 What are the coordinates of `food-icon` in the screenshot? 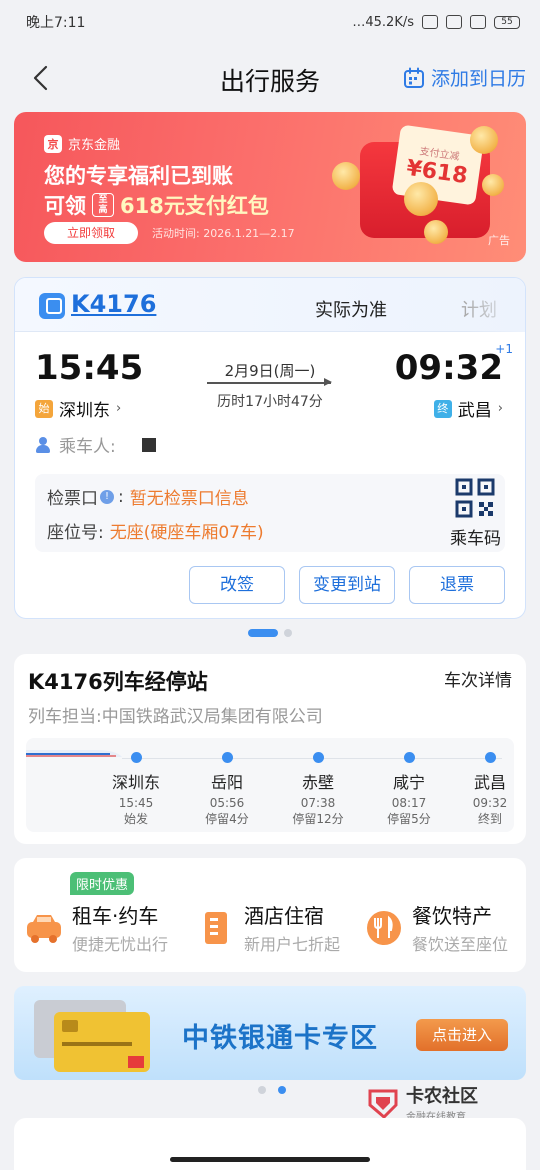 It's located at (384, 927).